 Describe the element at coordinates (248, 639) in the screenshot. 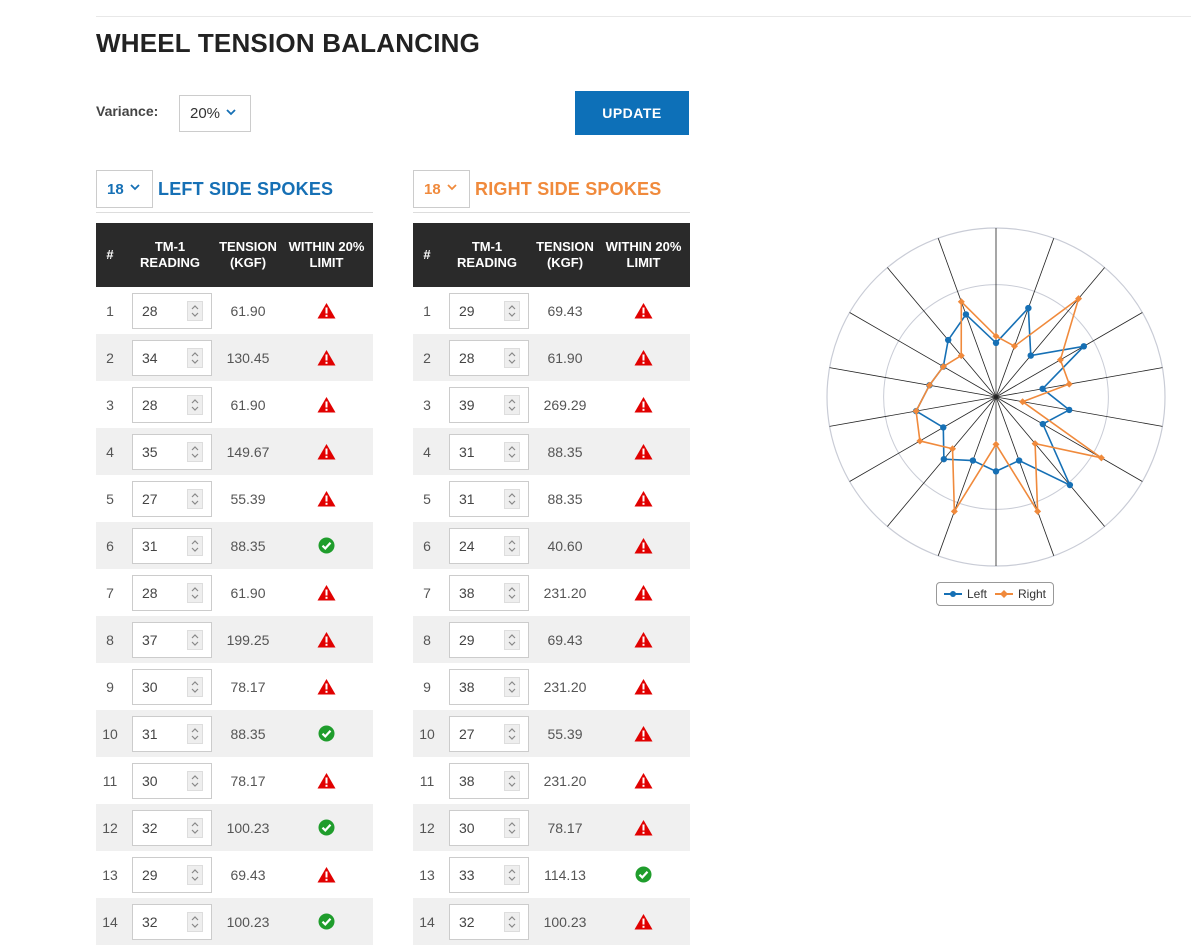

I see `tension-value: 199.25` at that location.